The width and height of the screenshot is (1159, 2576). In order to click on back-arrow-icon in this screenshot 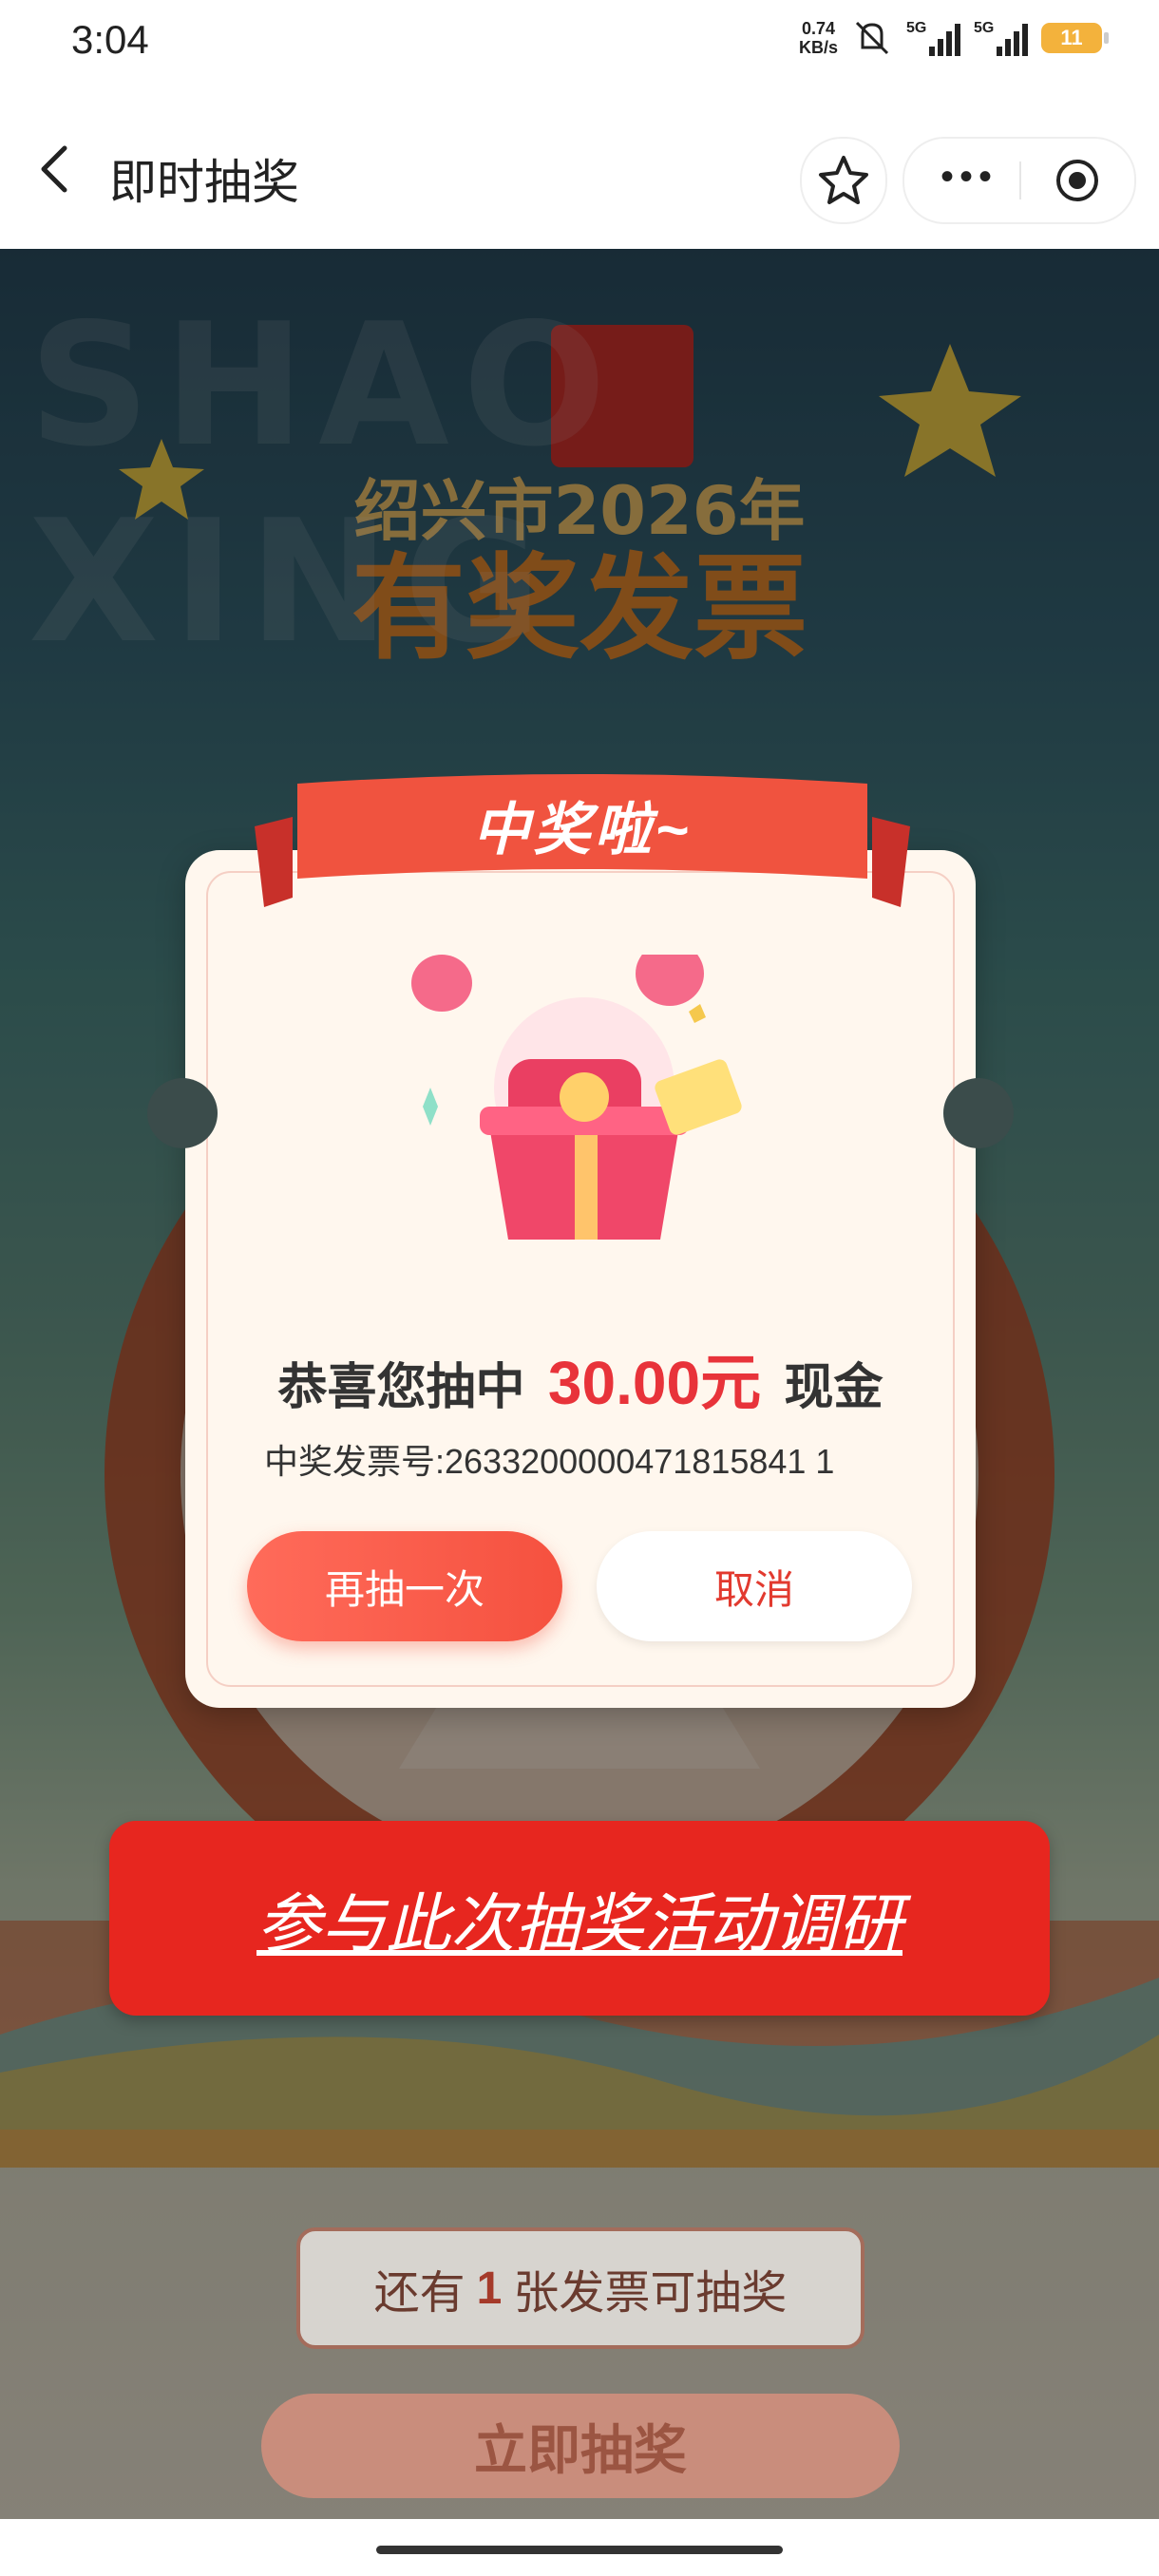, I will do `click(57, 169)`.